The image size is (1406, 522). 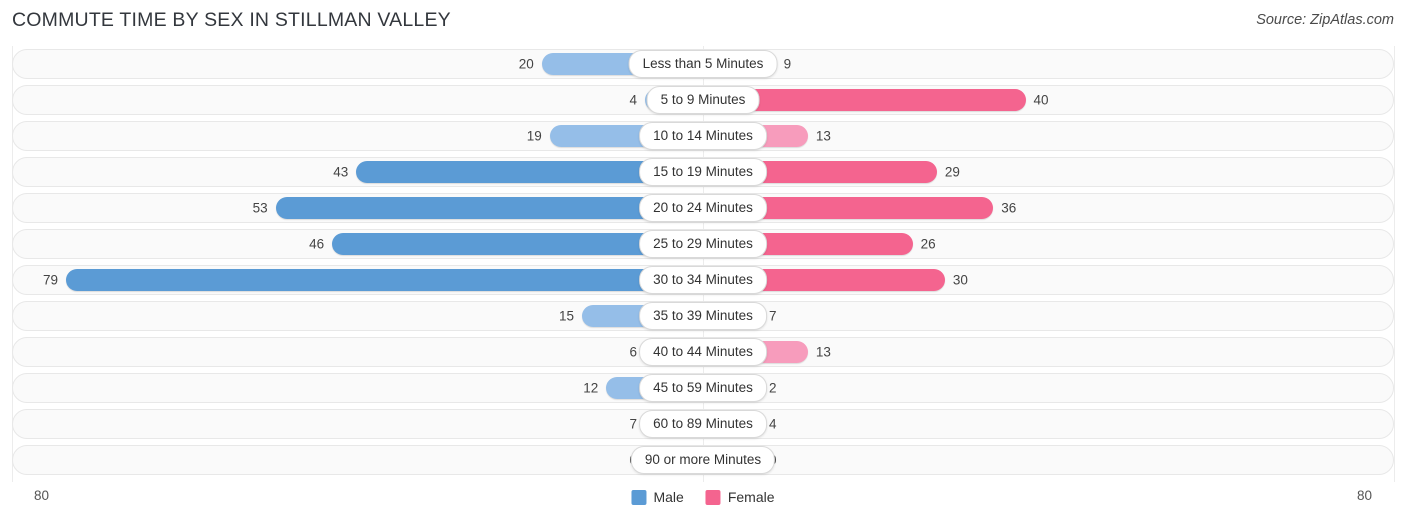 I want to click on value-label-female: 26, so click(x=928, y=244).